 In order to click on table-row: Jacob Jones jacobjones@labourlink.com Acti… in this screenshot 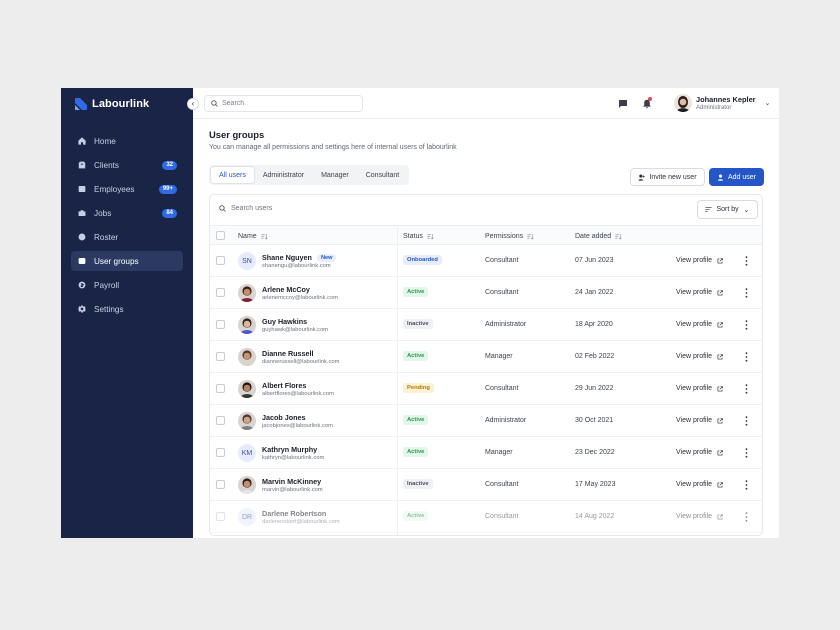, I will do `click(486, 421)`.